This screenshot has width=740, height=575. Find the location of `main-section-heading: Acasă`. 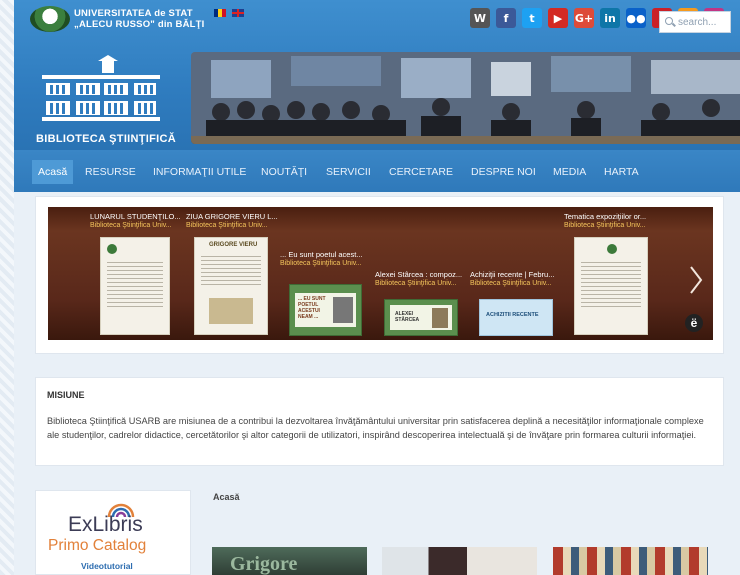

main-section-heading: Acasă is located at coordinates (226, 497).